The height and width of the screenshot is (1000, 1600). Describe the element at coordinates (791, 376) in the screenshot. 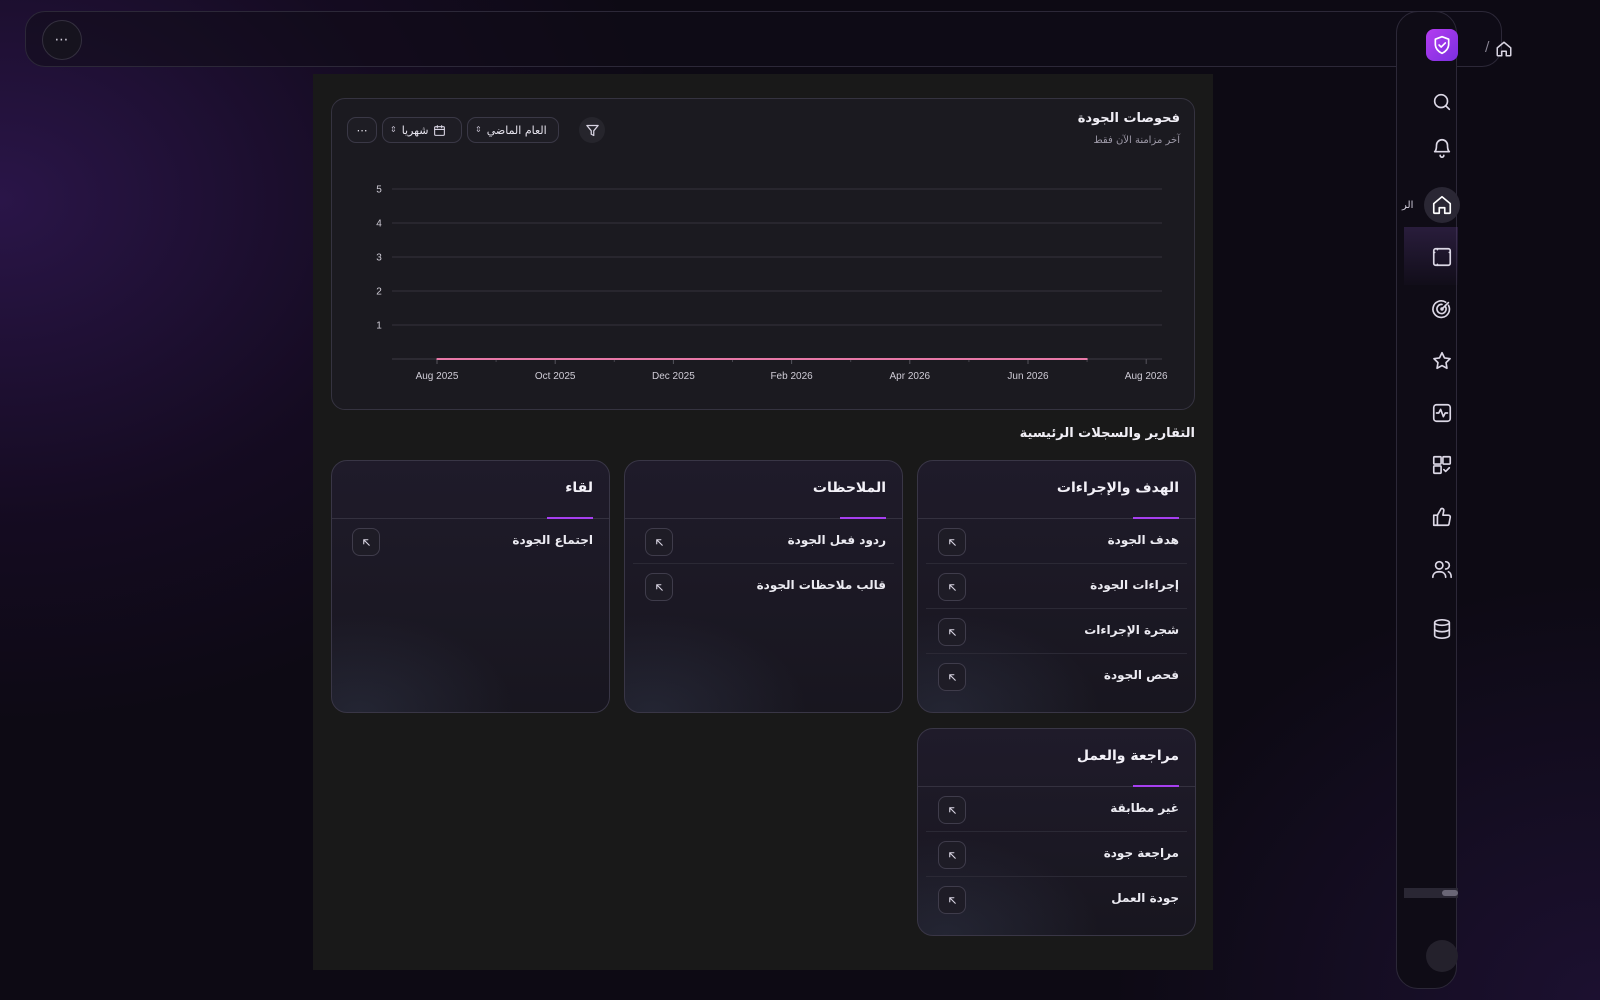

I see `x-tick-label: Feb 2026` at that location.